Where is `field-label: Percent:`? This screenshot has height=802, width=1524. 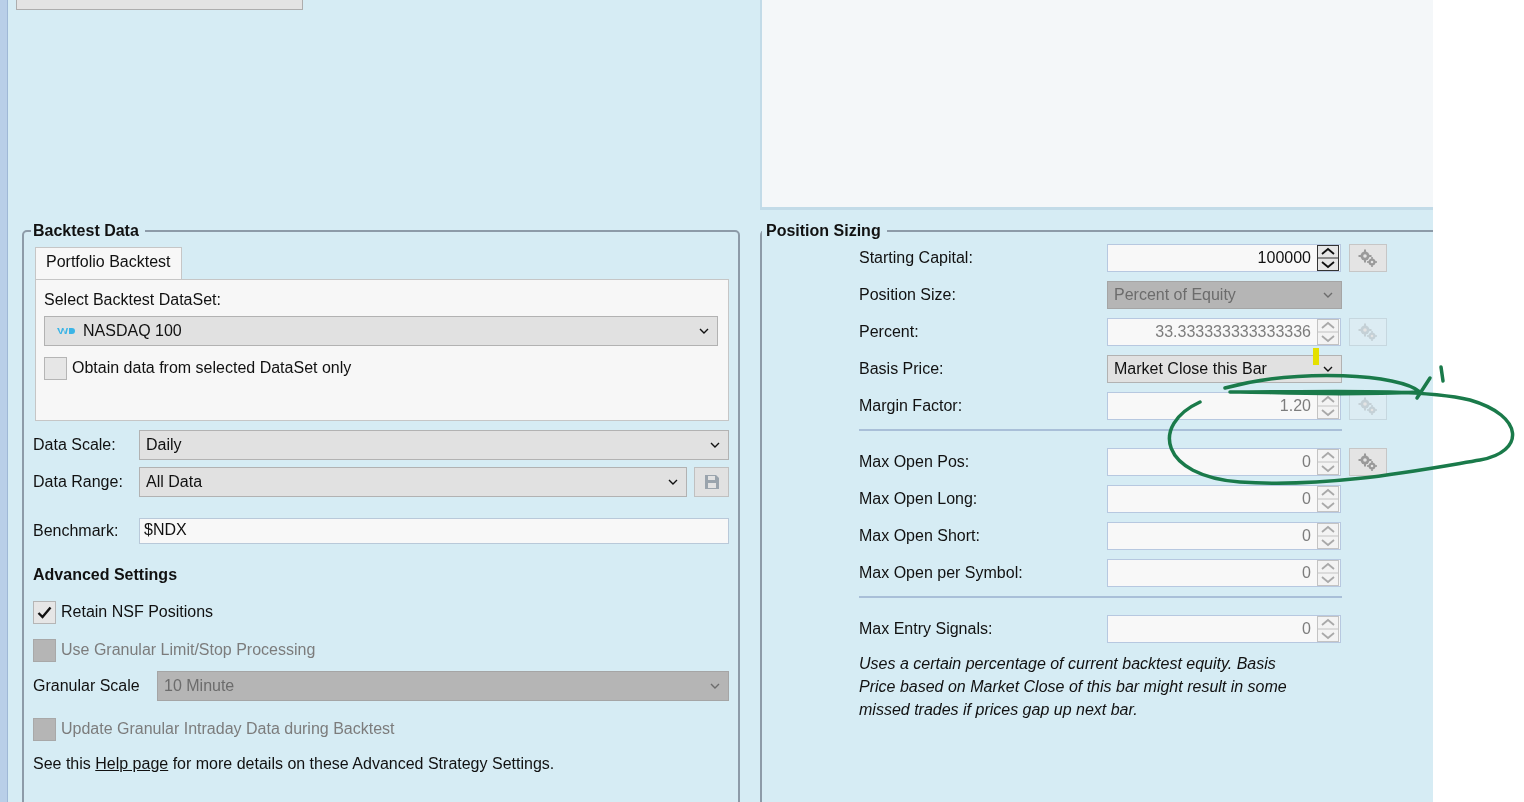
field-label: Percent: is located at coordinates (889, 332).